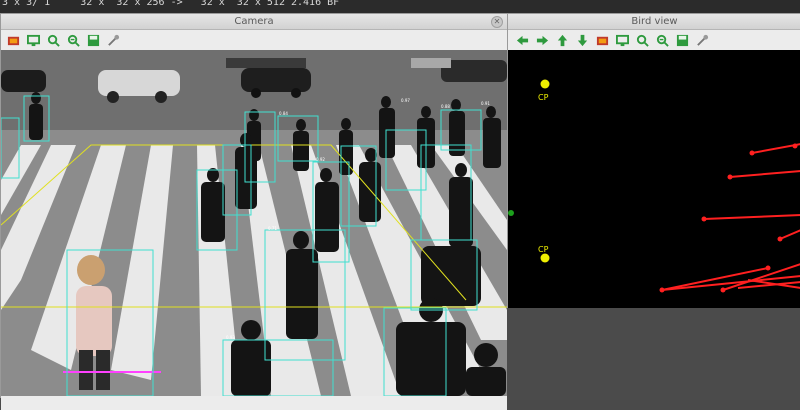  Describe the element at coordinates (320, 159) in the screenshot. I see `svg-text: 0.92` at that location.